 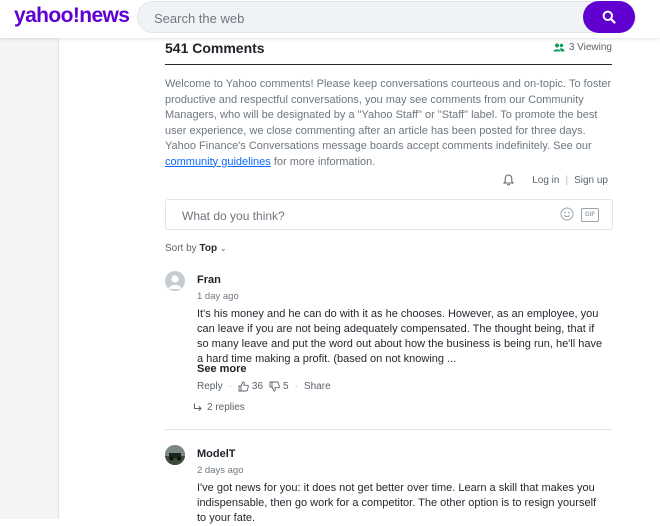 I want to click on share-button: Share, so click(x=317, y=386).